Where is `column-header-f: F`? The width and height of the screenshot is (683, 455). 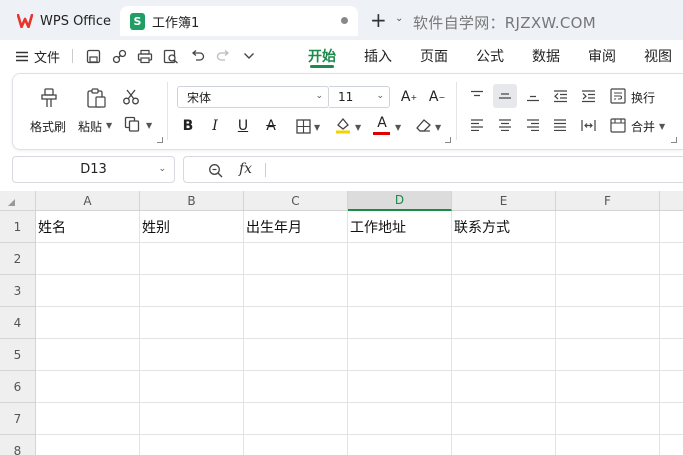 column-header-f: F is located at coordinates (608, 201).